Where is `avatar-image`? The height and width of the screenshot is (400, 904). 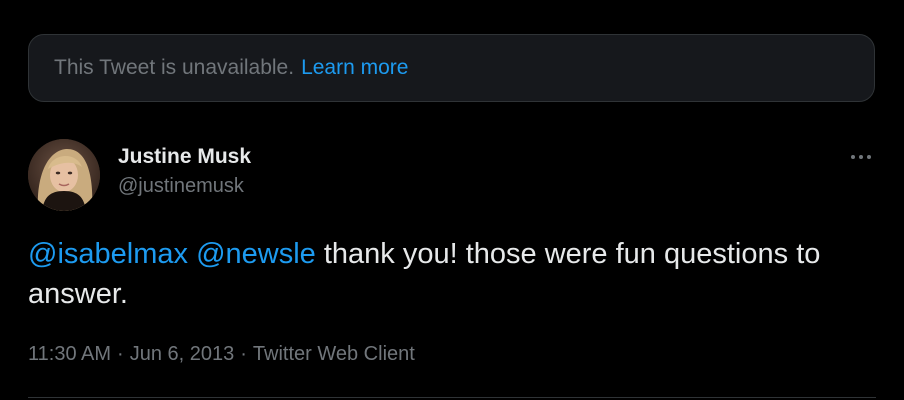 avatar-image is located at coordinates (64, 175).